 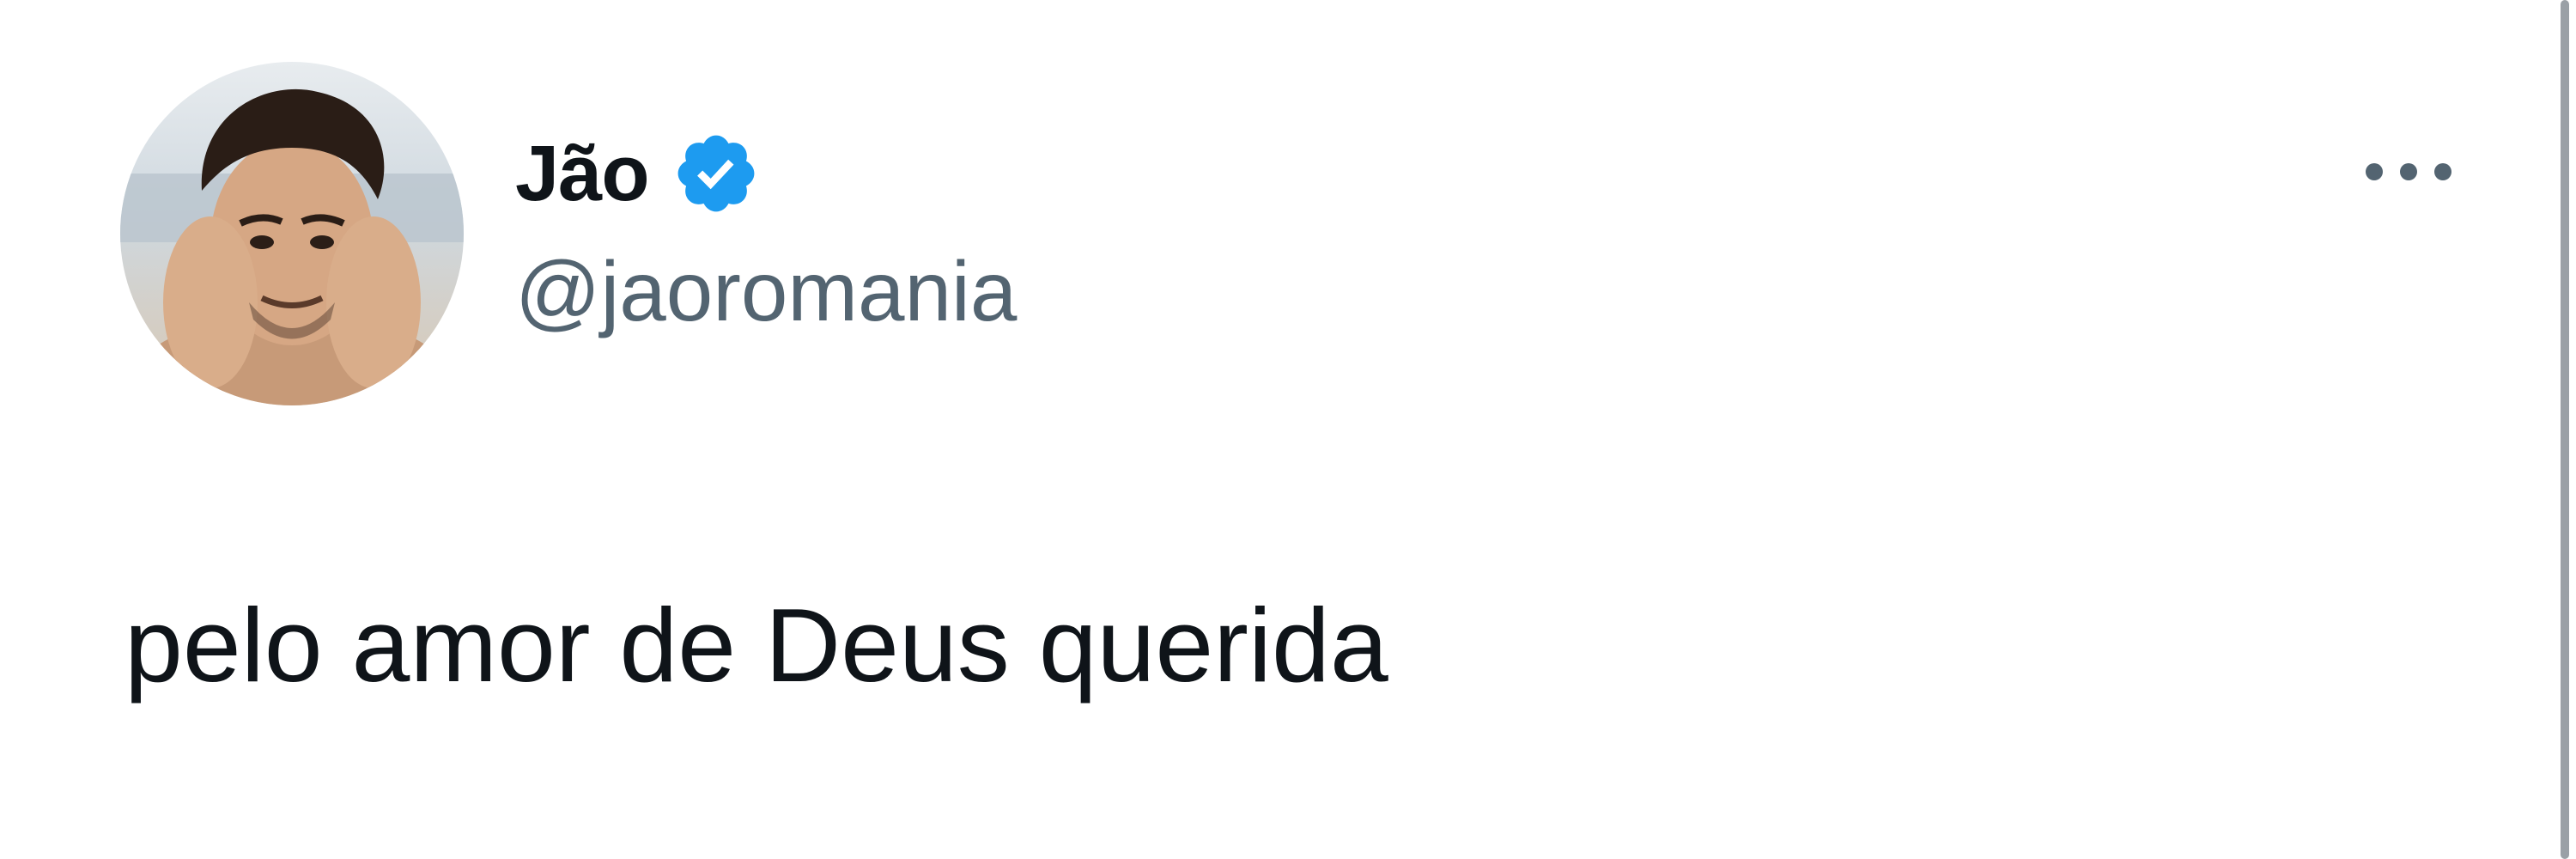 What do you see at coordinates (2565, 430) in the screenshot?
I see `scrollbar-thumb` at bounding box center [2565, 430].